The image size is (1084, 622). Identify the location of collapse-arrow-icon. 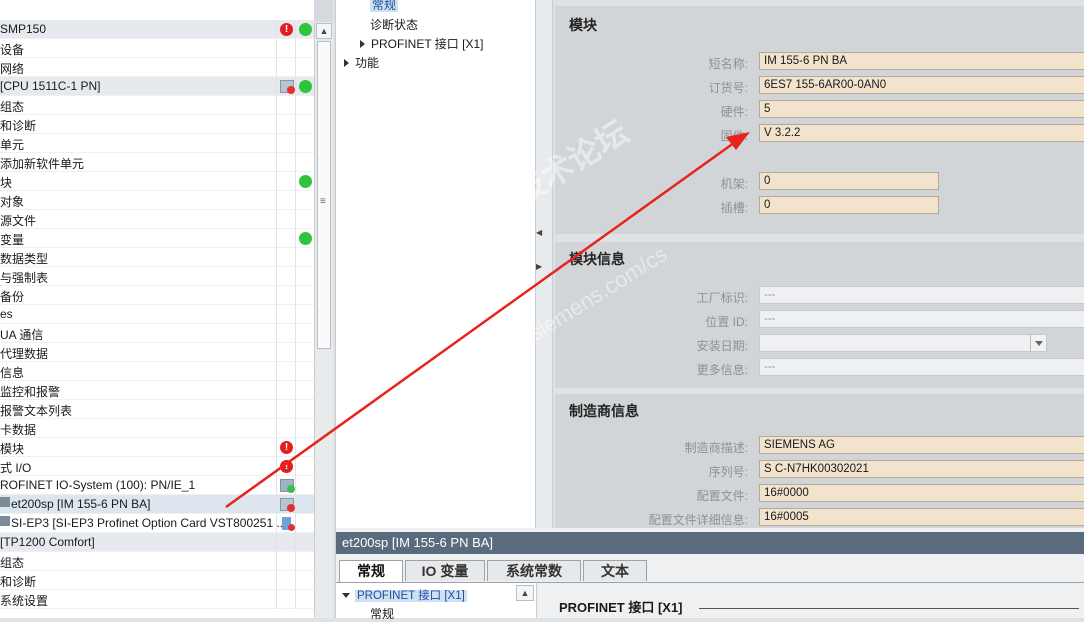
(346, 595).